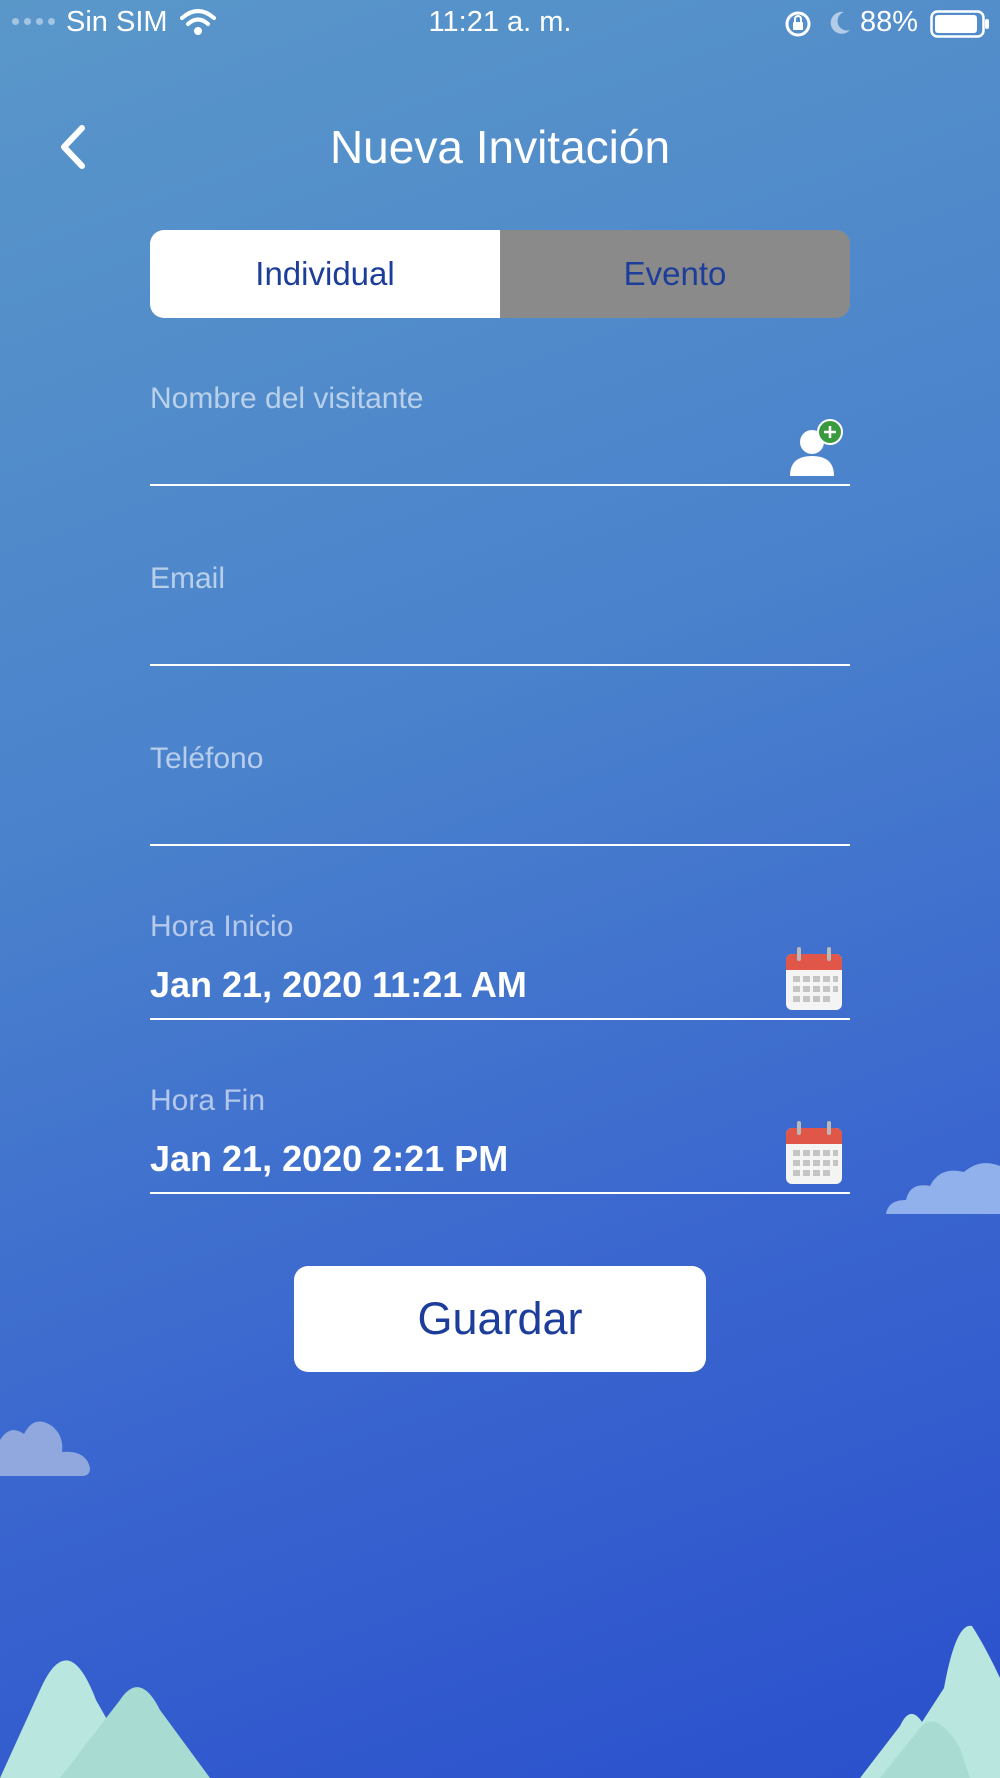 This screenshot has height=1778, width=1000. What do you see at coordinates (815, 449) in the screenshot?
I see `add-contact-icon` at bounding box center [815, 449].